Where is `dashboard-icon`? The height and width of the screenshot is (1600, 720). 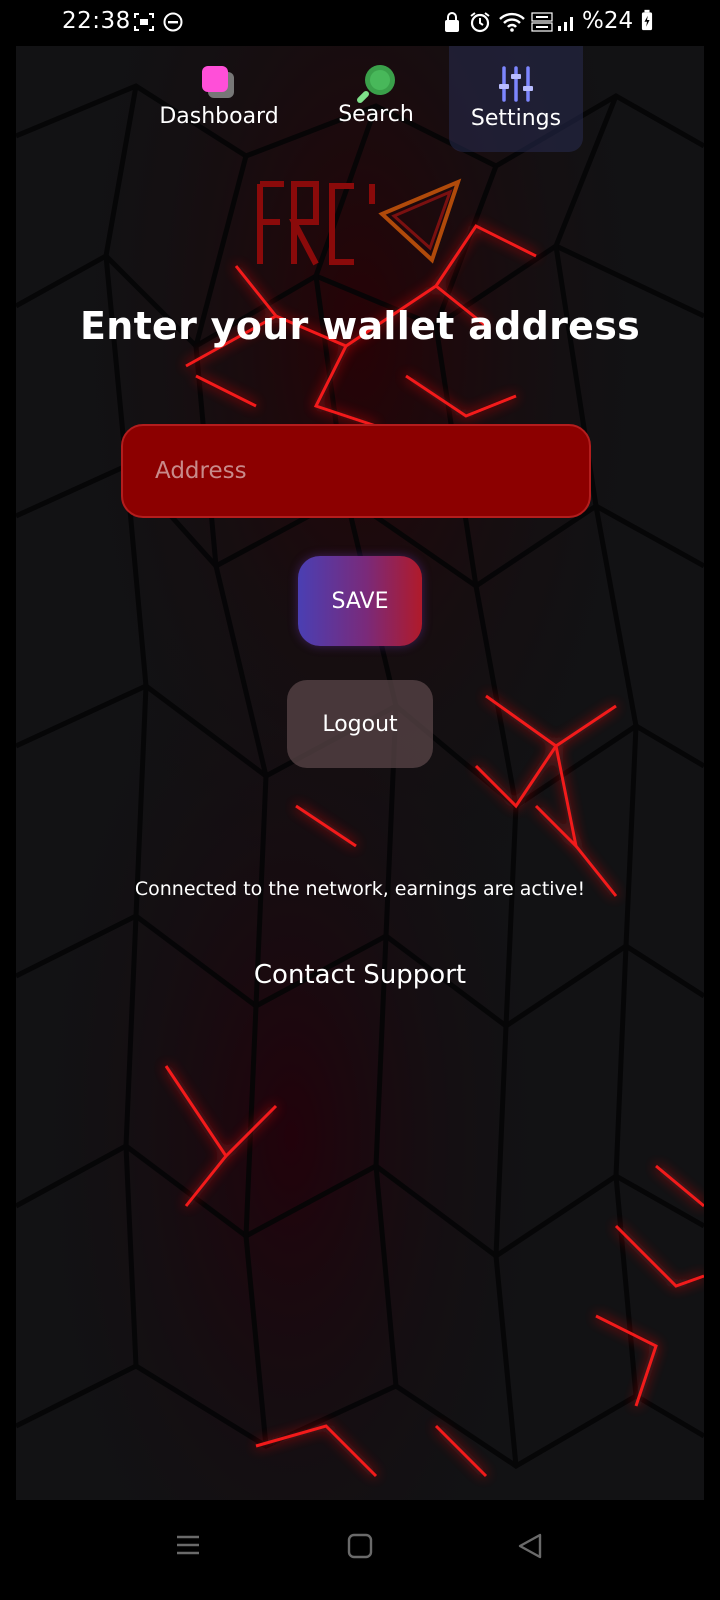
dashboard-icon is located at coordinates (218, 82).